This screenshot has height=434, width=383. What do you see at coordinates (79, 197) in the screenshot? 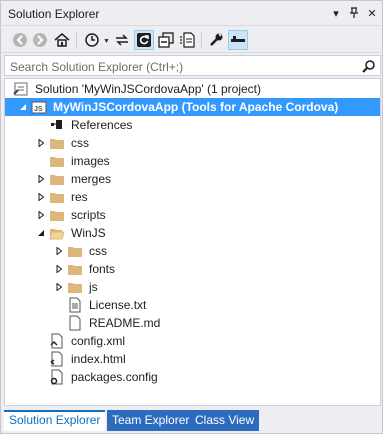
I see `tree-item-label: res` at bounding box center [79, 197].